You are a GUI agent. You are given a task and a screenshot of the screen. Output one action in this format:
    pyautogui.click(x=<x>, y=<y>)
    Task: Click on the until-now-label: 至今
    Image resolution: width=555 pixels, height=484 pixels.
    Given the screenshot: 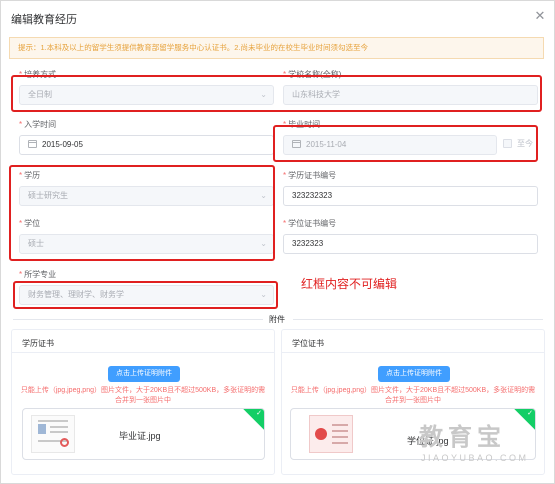 What is the action you would take?
    pyautogui.click(x=525, y=143)
    